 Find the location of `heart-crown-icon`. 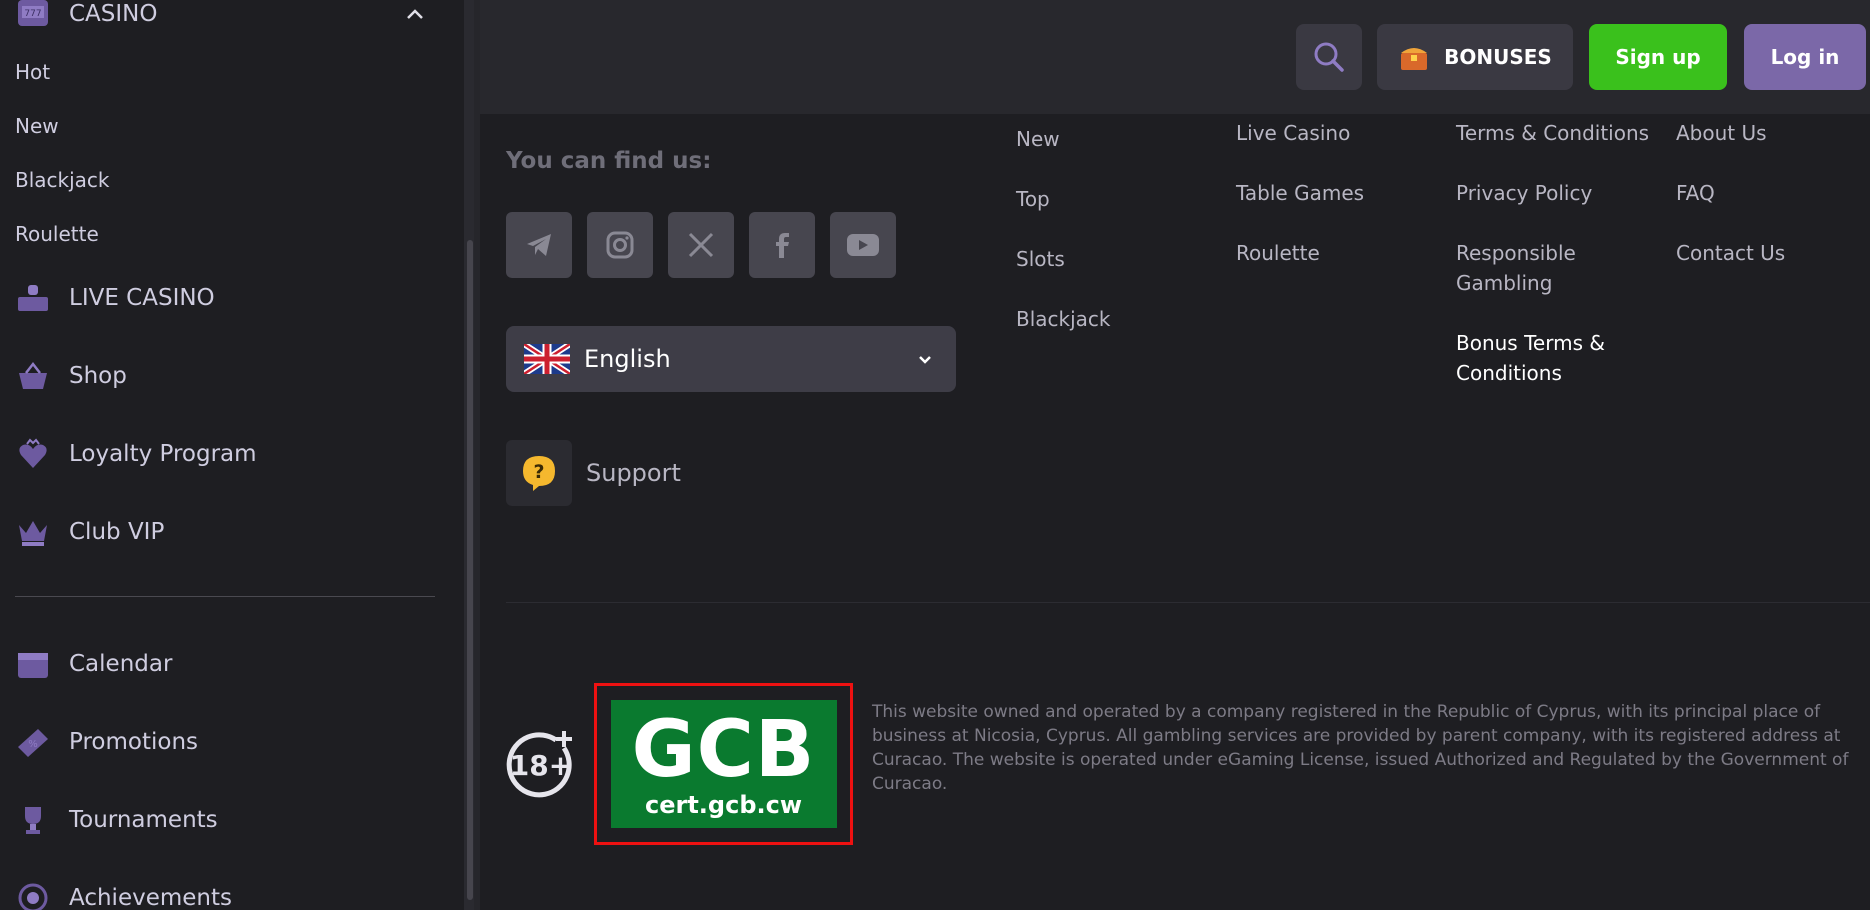

heart-crown-icon is located at coordinates (33, 454).